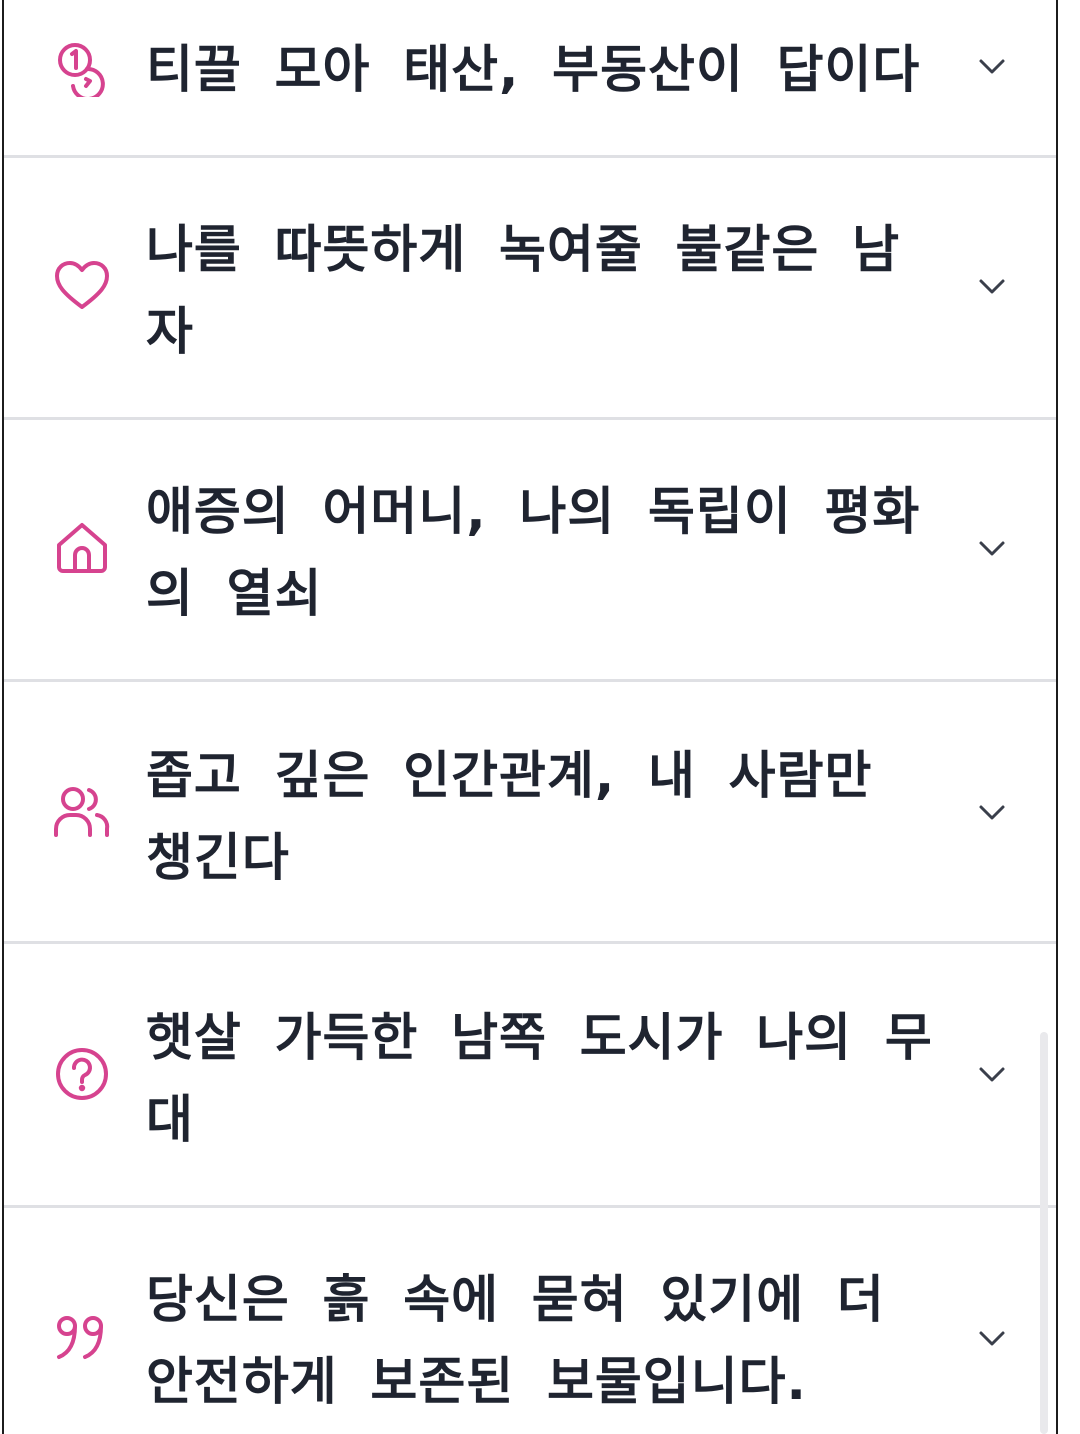 The width and height of the screenshot is (1080, 1434). What do you see at coordinates (82, 812) in the screenshot?
I see `users-icon` at bounding box center [82, 812].